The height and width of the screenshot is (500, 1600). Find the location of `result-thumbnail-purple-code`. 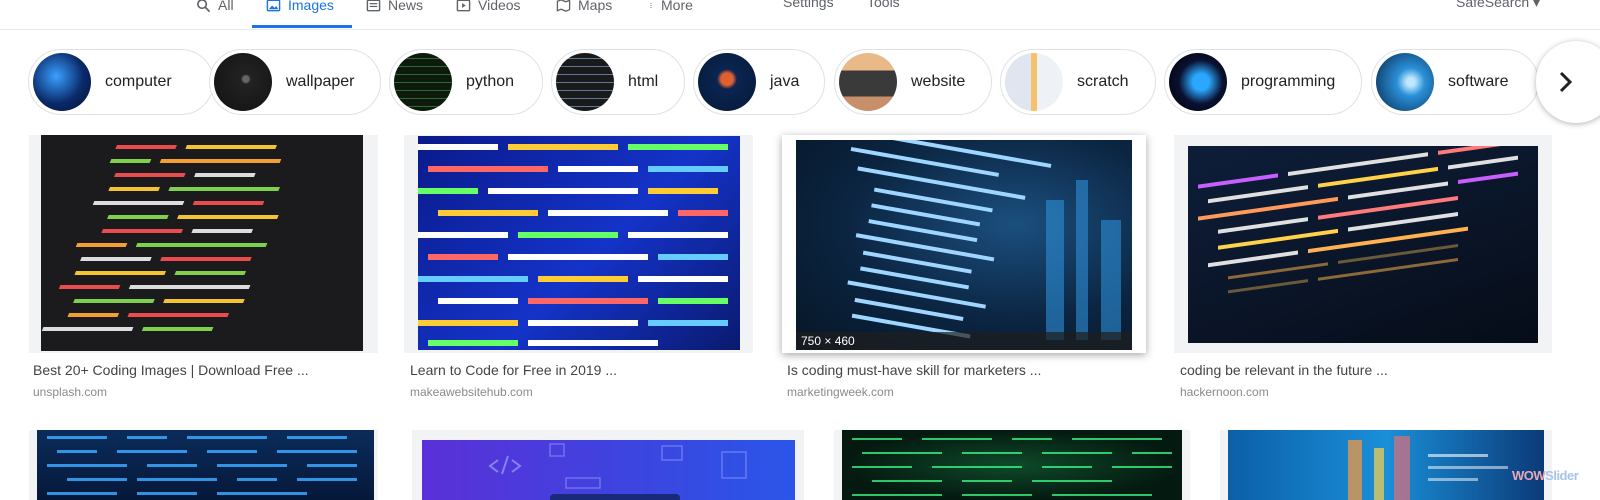

result-thumbnail-purple-code is located at coordinates (608, 470).